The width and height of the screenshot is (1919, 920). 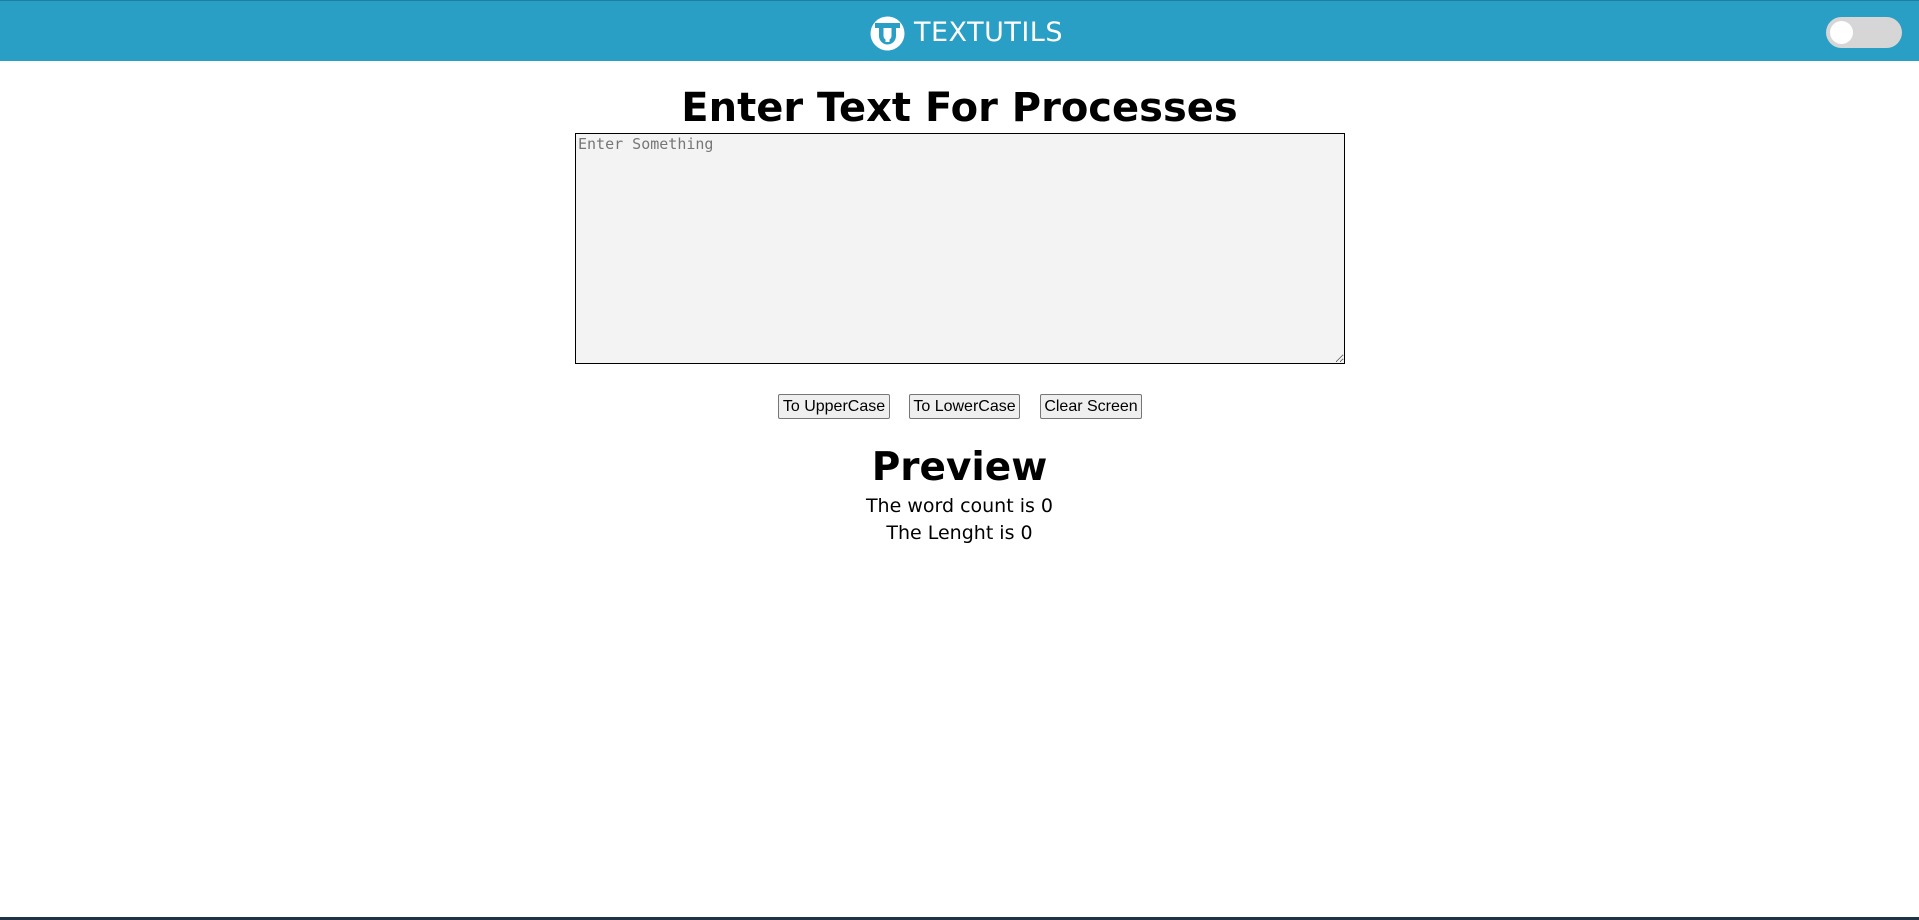 What do you see at coordinates (959, 108) in the screenshot?
I see `page-title: Enter Text For Processes` at bounding box center [959, 108].